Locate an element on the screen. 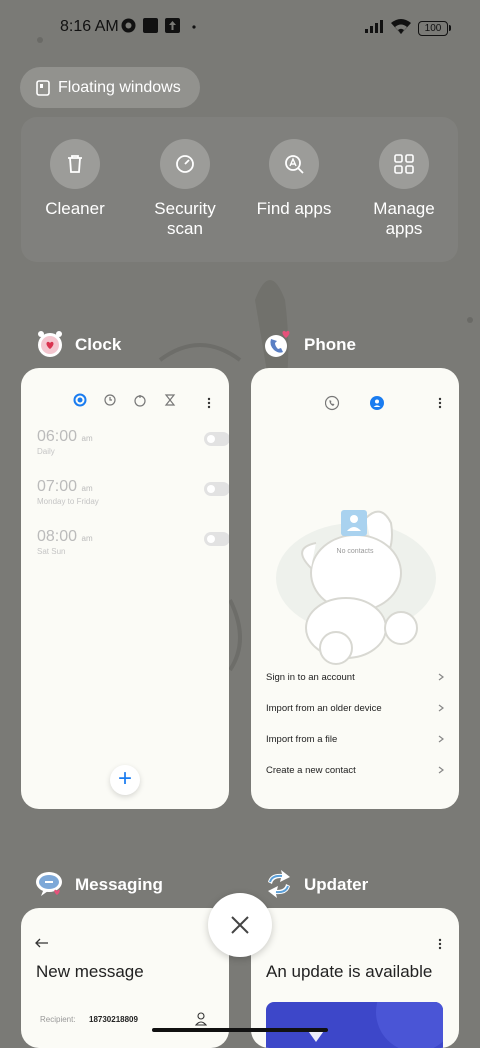 The height and width of the screenshot is (1048, 480). pochacco-illustration is located at coordinates (356, 587).